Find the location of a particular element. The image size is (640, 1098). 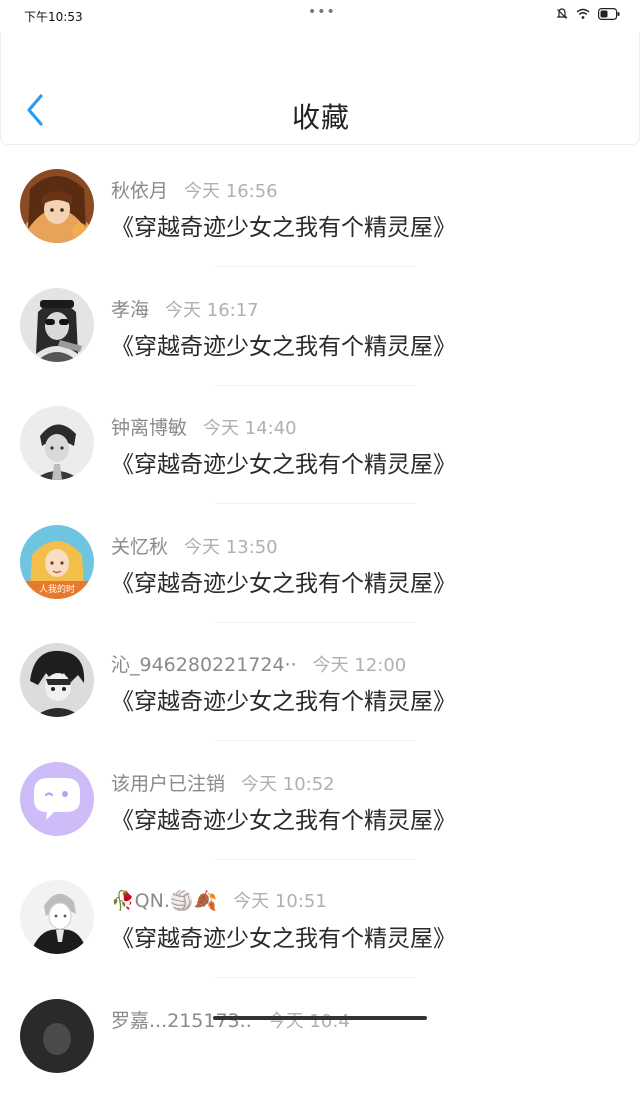

item-meta: 关忆秋今天 13:50 is located at coordinates (194, 545).